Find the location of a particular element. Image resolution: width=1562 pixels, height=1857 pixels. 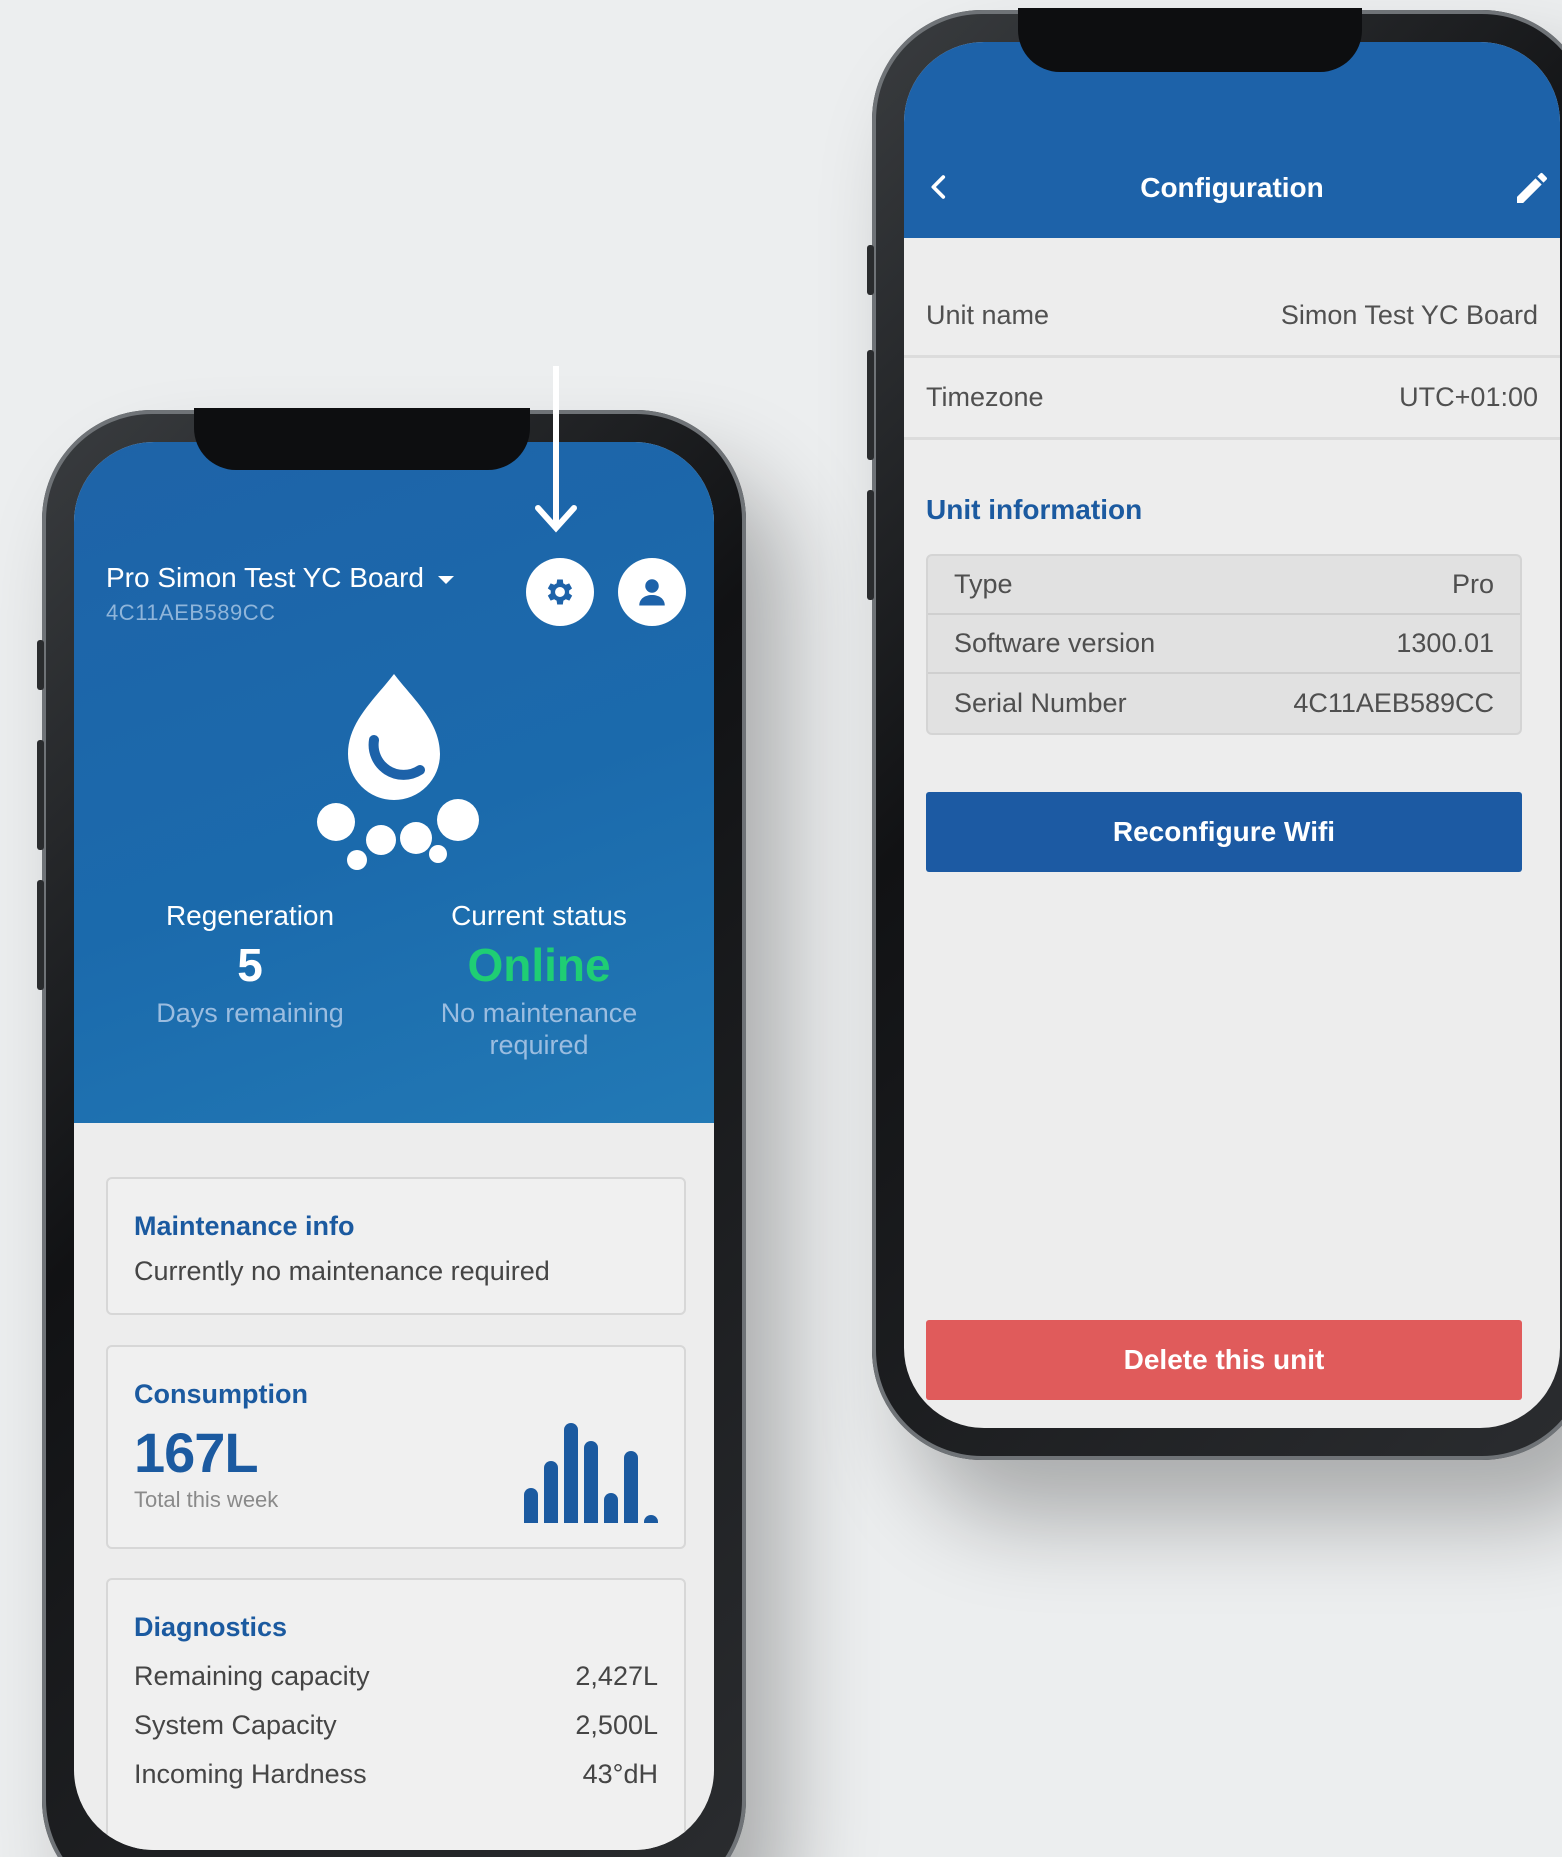

regeneration-stat: Regeneration 5 Days remaining is located at coordinates (250, 964).